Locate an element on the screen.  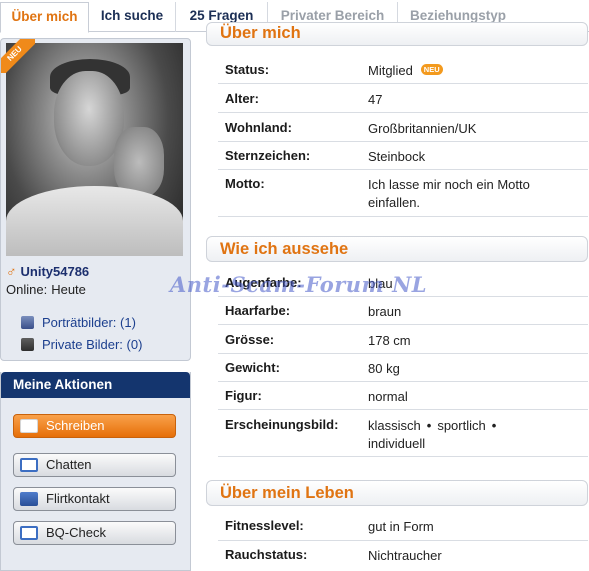
online-value: Heute is located at coordinates (68, 289).